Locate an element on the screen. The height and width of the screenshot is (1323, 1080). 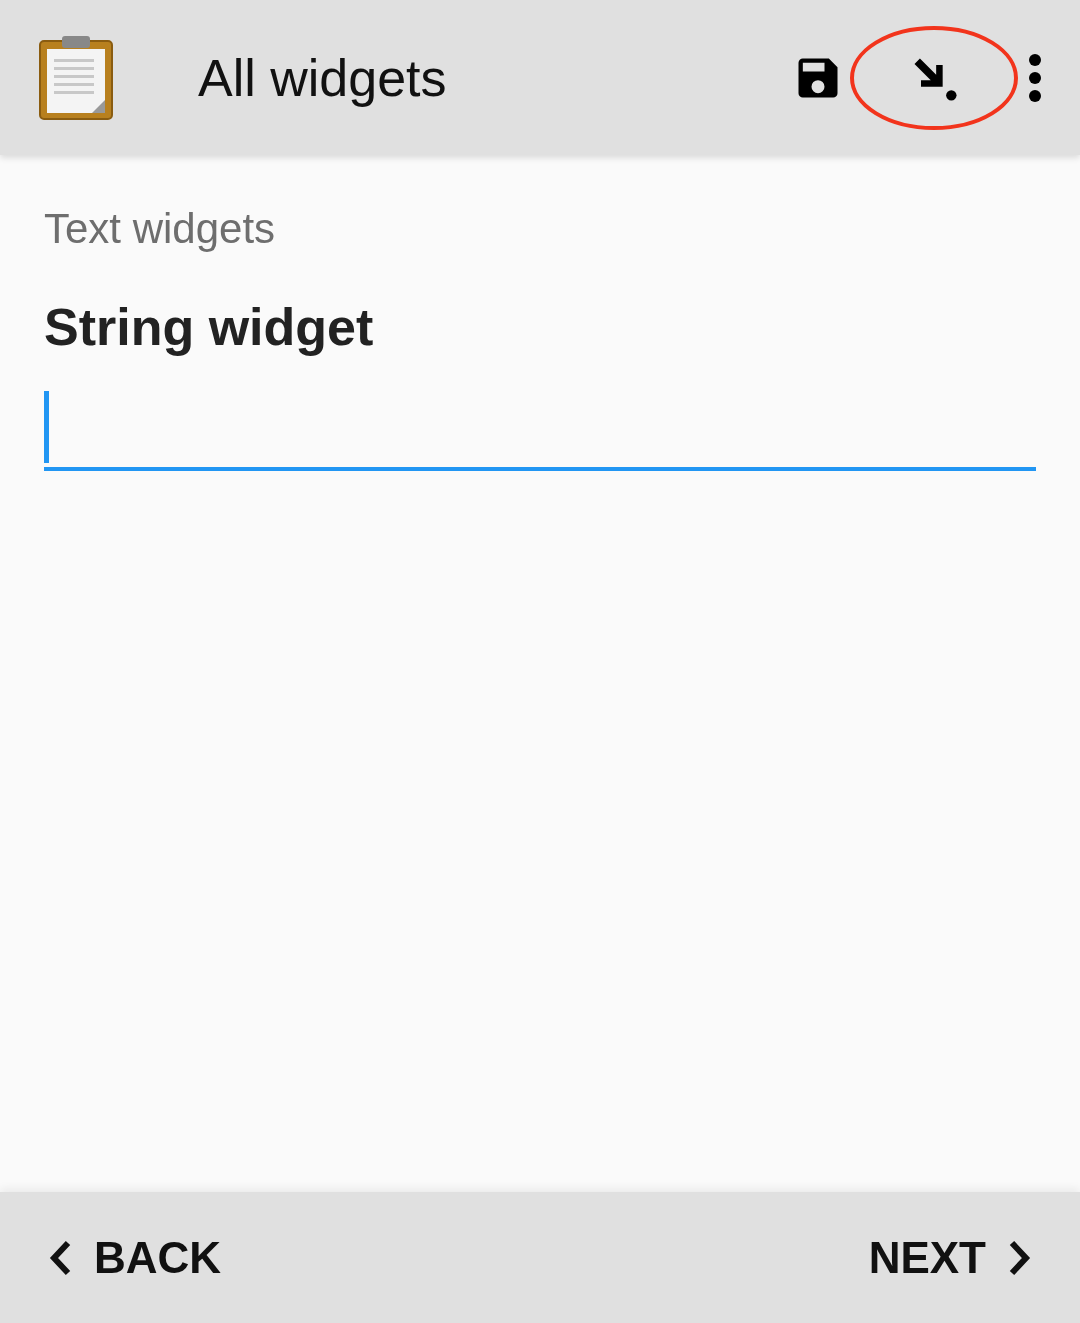
chevron-left-icon is located at coordinates (60, 1257).